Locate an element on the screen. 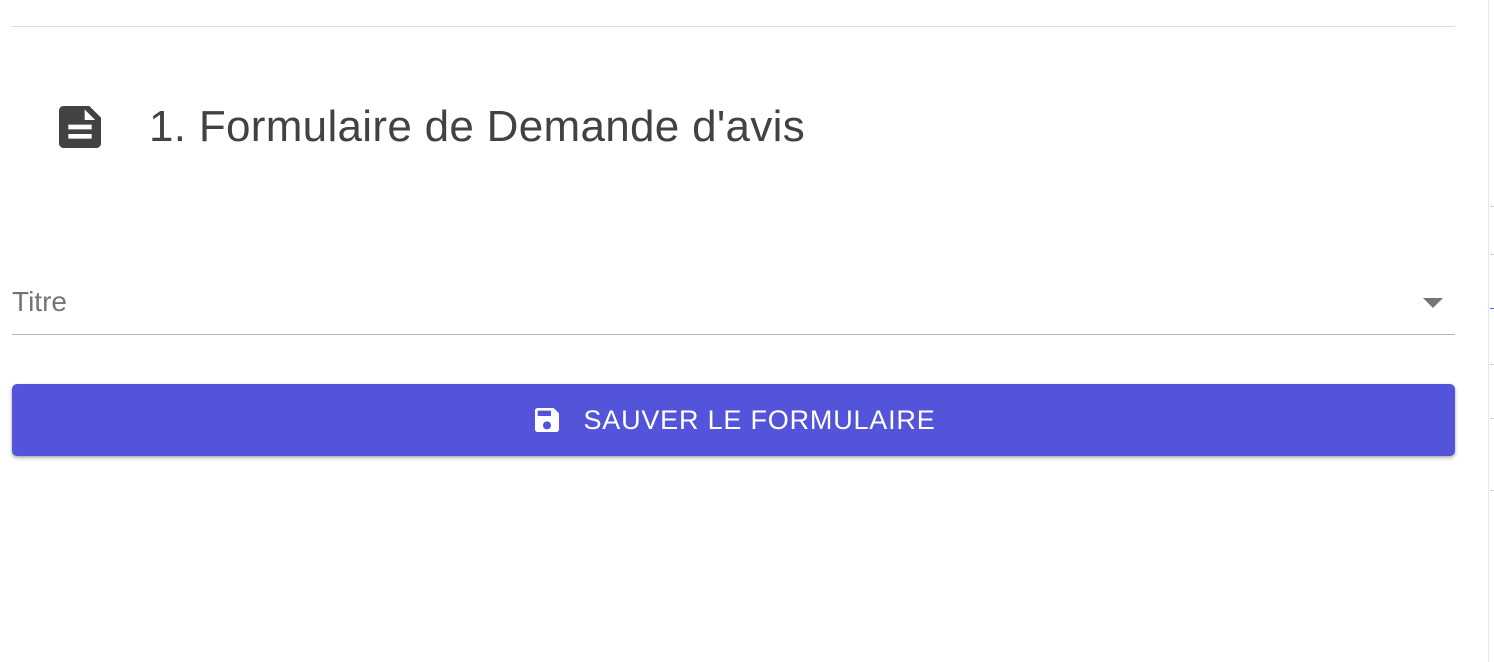 The image size is (1494, 662). titre-select: Titre is located at coordinates (733, 308).